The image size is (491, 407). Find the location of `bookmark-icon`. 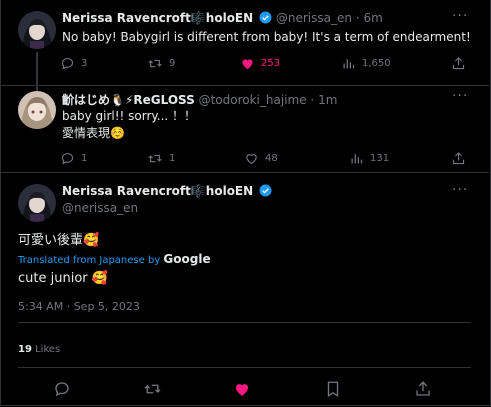

bookmark-icon is located at coordinates (333, 389).